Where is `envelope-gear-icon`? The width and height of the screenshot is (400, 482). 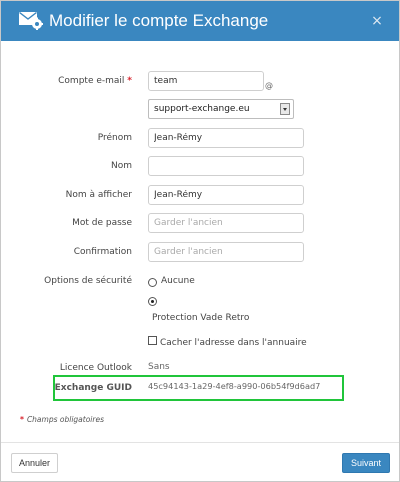 envelope-gear-icon is located at coordinates (31, 21).